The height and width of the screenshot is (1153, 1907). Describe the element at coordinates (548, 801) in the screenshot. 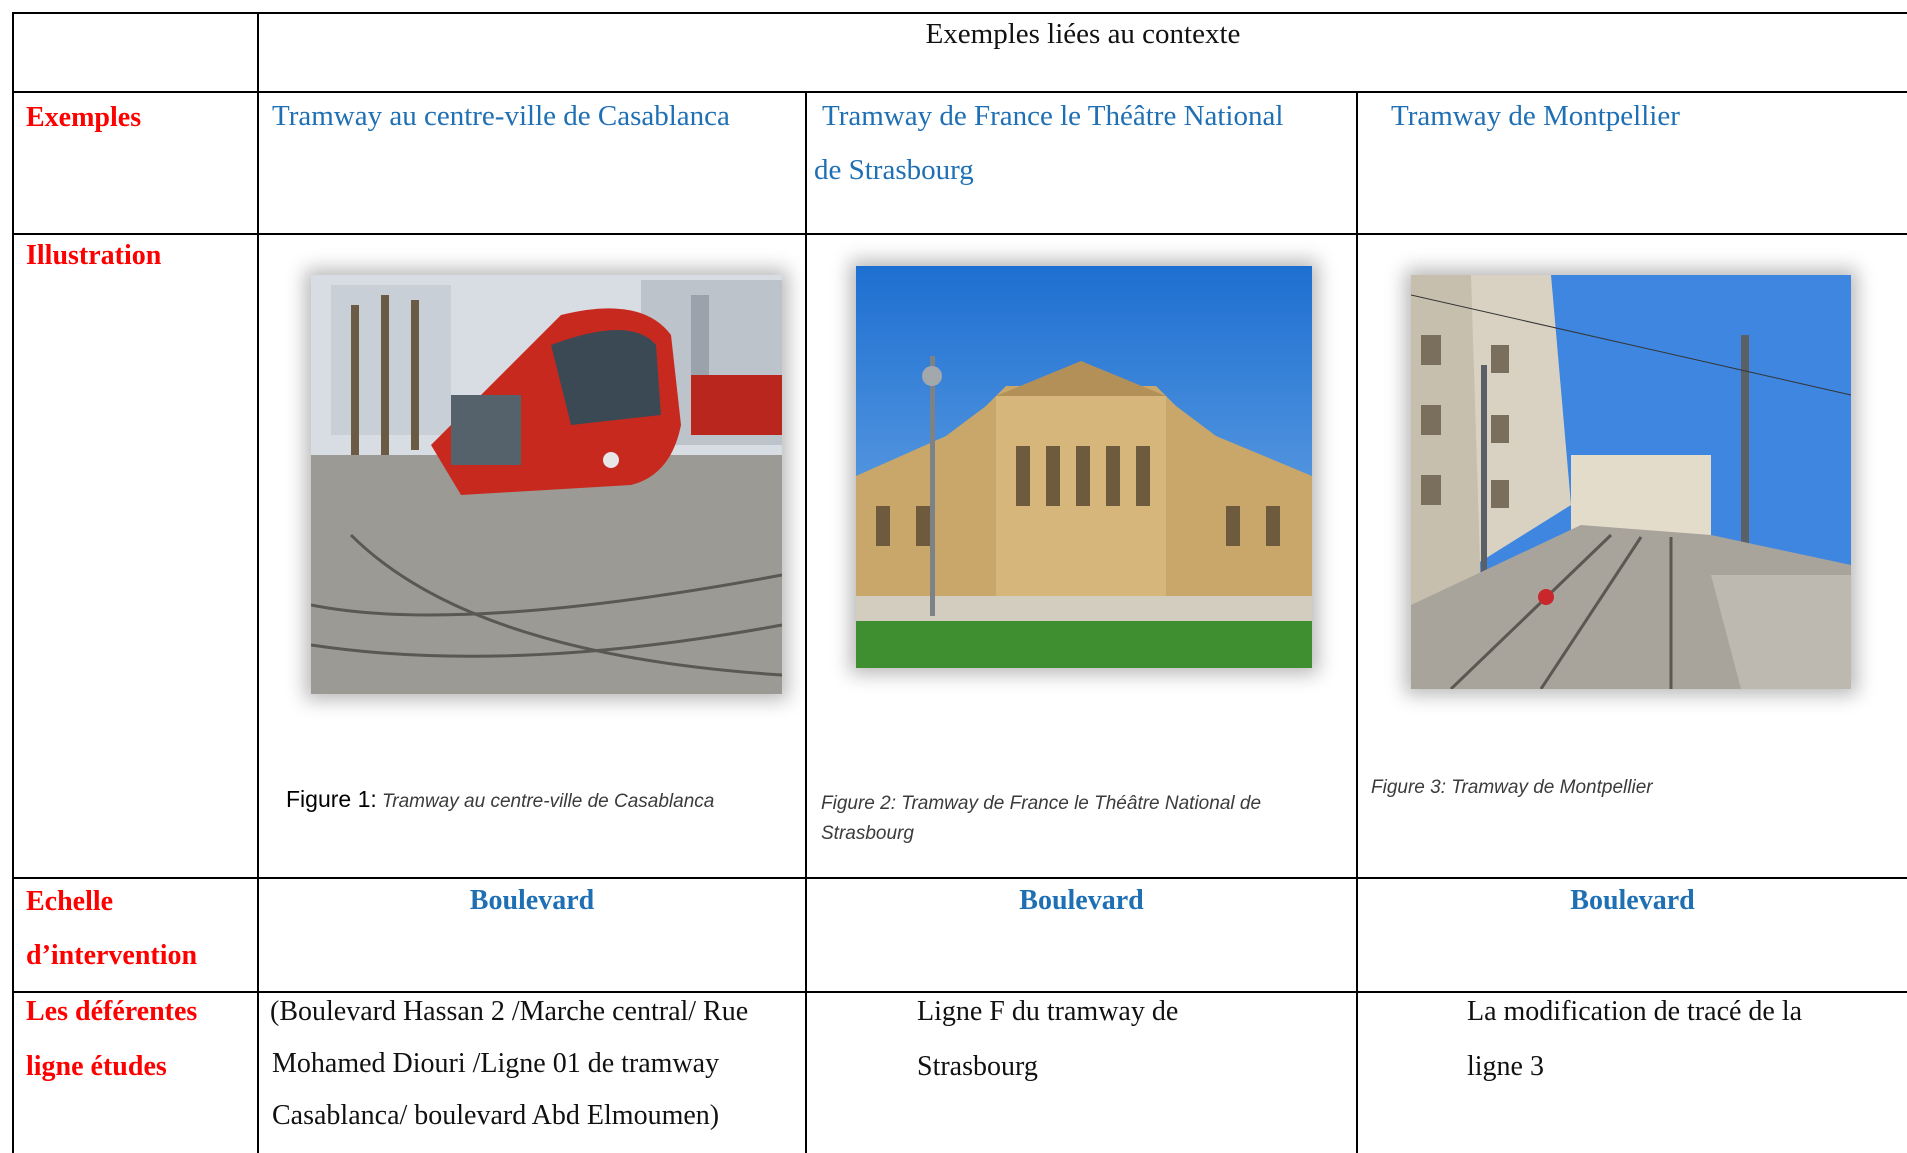

I see `figure-1-text: Tramway au centre-ville de Casablanca` at that location.